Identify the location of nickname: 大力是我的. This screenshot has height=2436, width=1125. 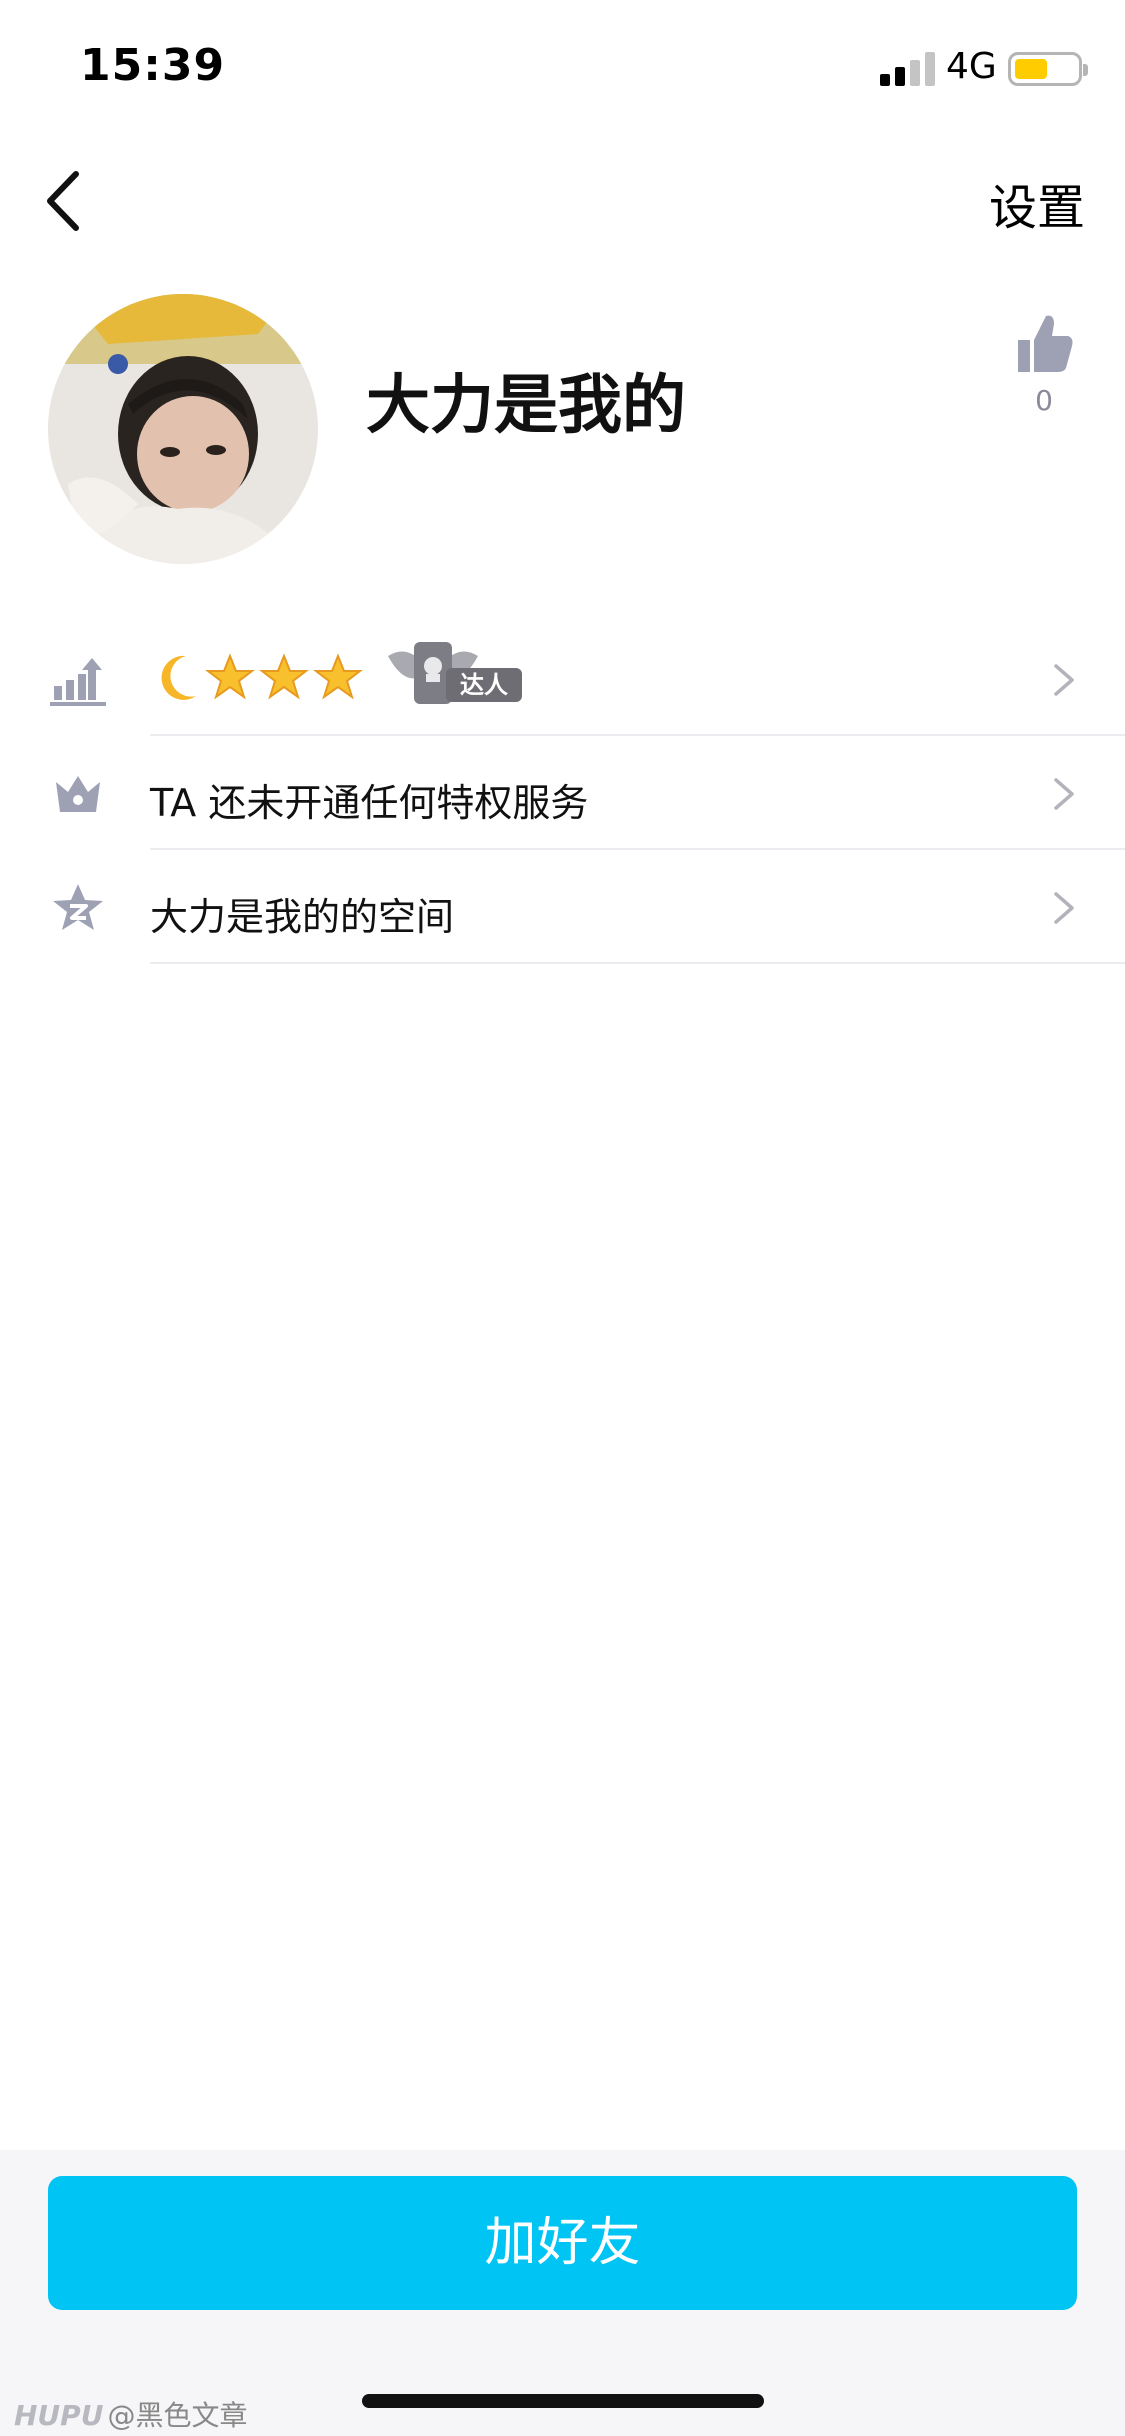
(526, 406).